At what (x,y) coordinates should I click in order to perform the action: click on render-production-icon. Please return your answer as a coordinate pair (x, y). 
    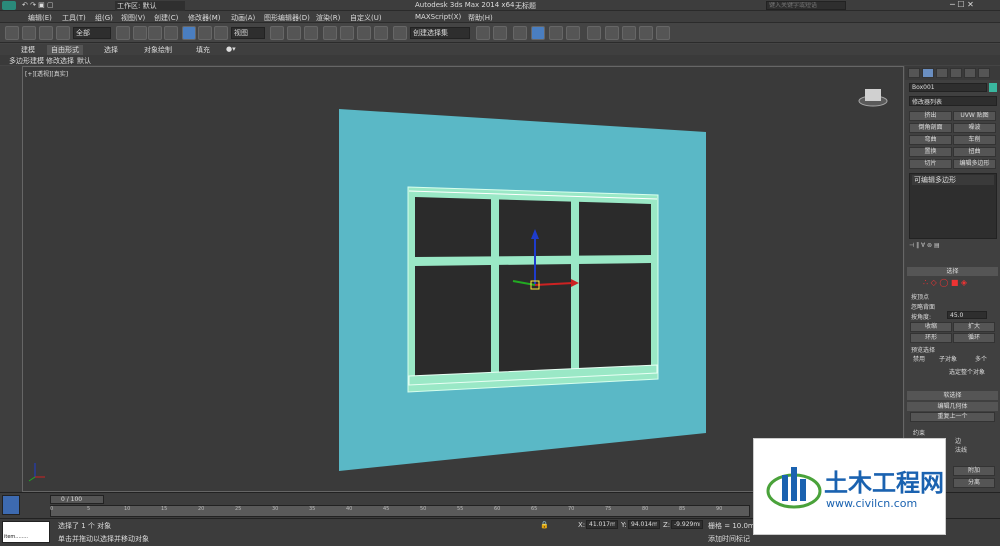
    Looking at the image, I should click on (646, 33).